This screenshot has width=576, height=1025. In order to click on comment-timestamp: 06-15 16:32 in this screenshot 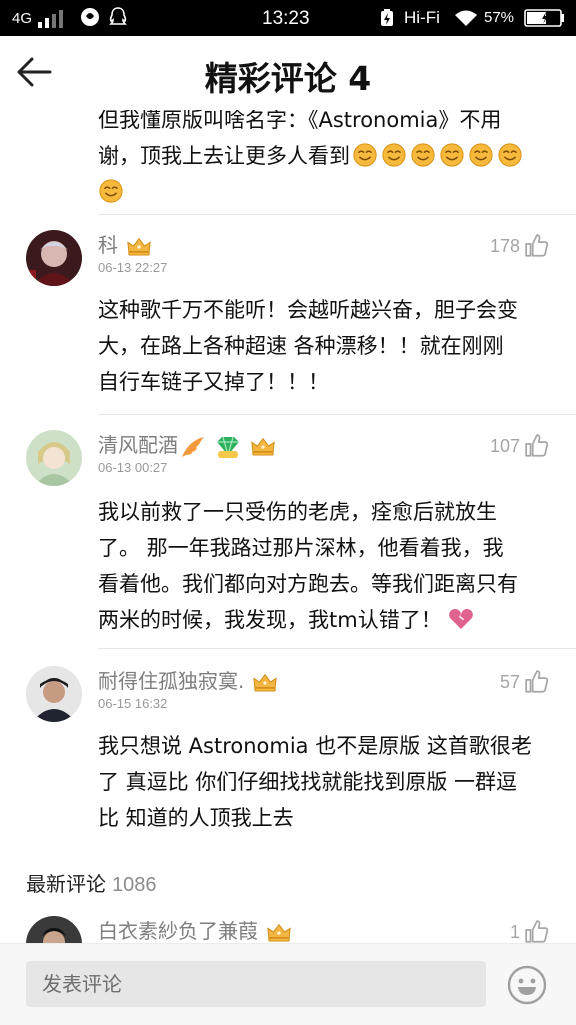, I will do `click(133, 703)`.